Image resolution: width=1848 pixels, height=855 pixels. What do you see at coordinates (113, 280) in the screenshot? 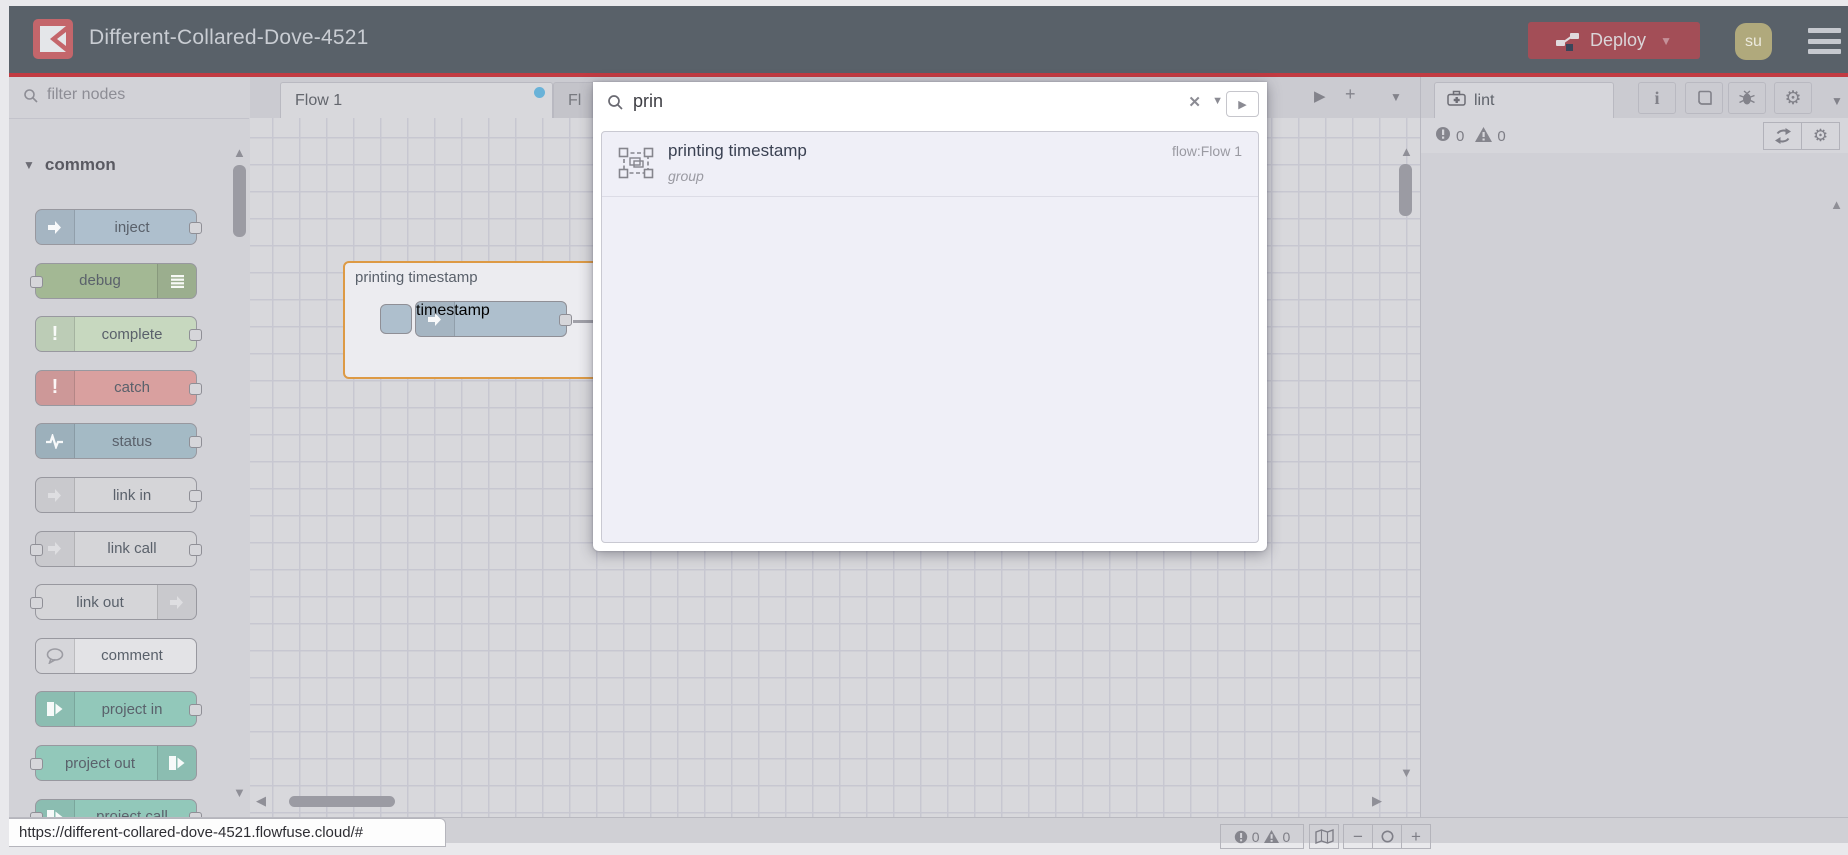
I see `palette-node-debug: debug` at bounding box center [113, 280].